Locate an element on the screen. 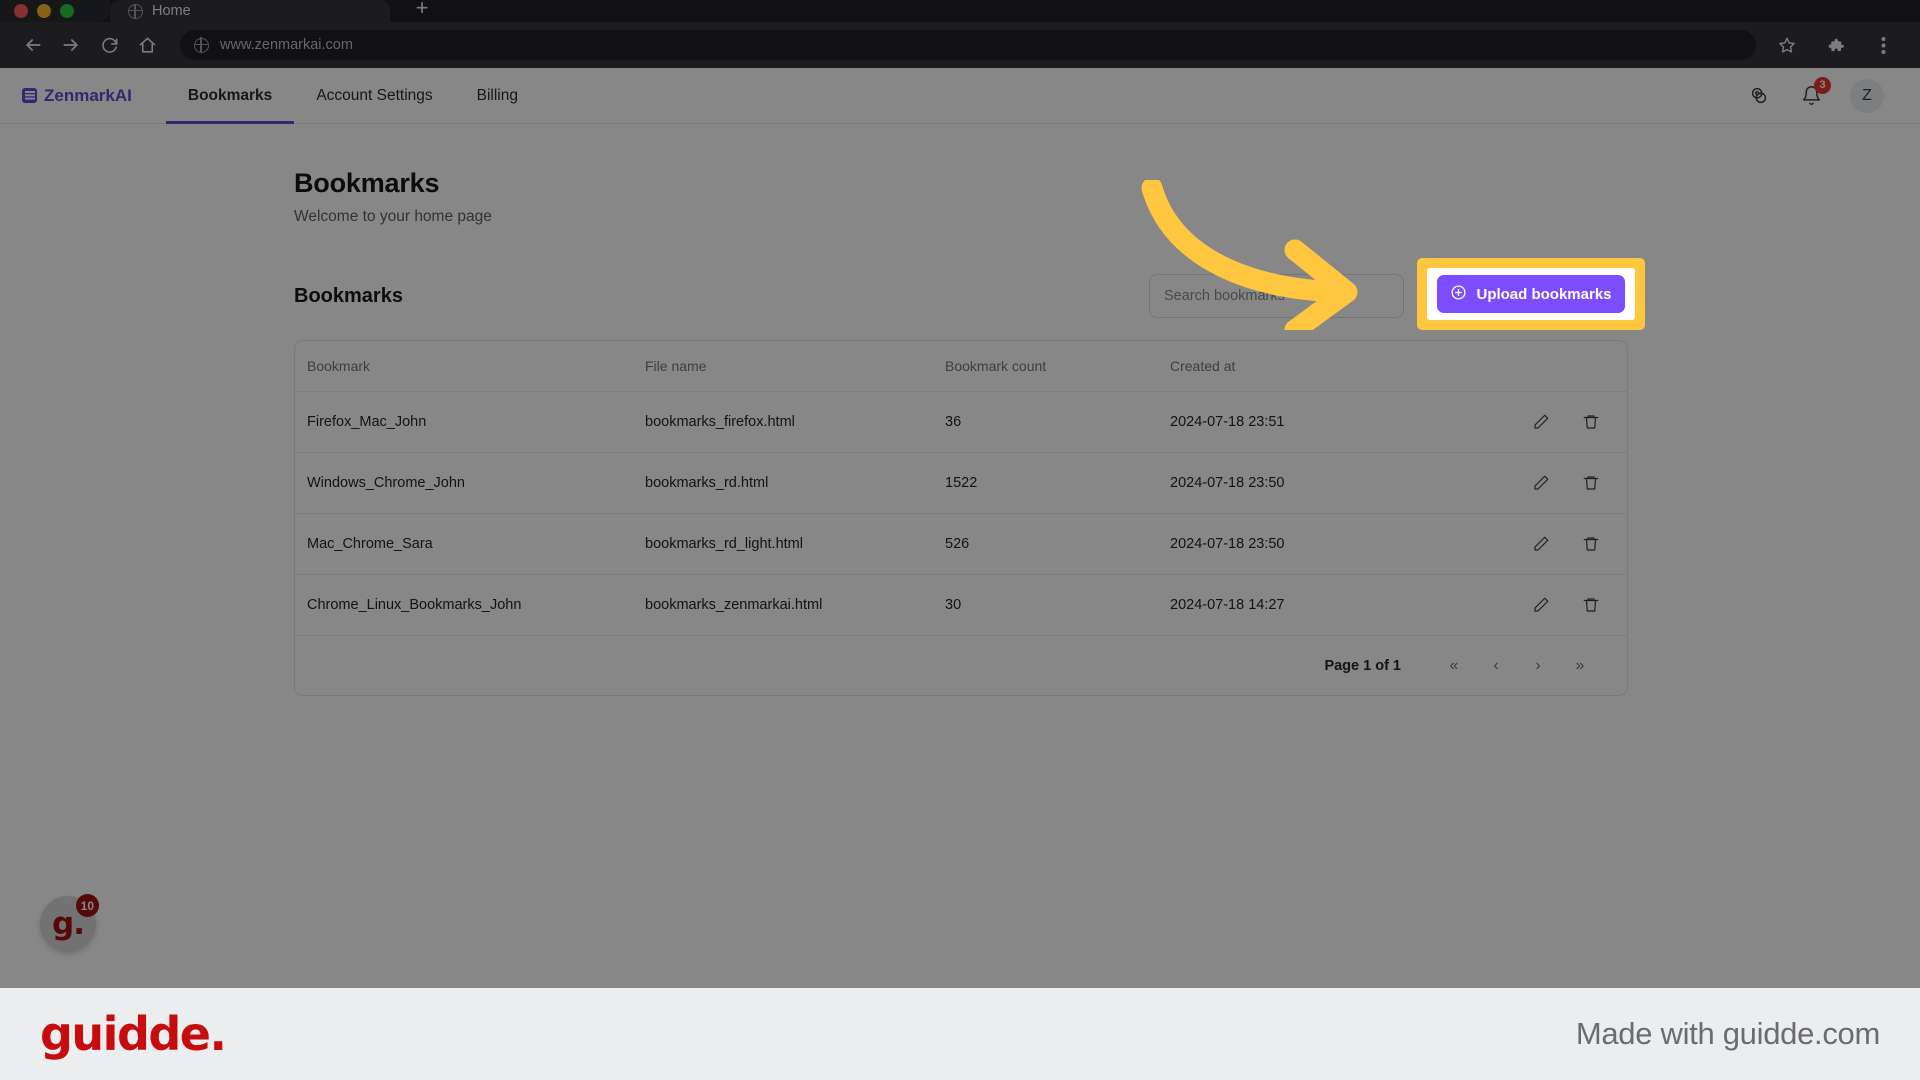 This screenshot has height=1080, width=1920. column-header-created-at: Created at is located at coordinates (1333, 366).